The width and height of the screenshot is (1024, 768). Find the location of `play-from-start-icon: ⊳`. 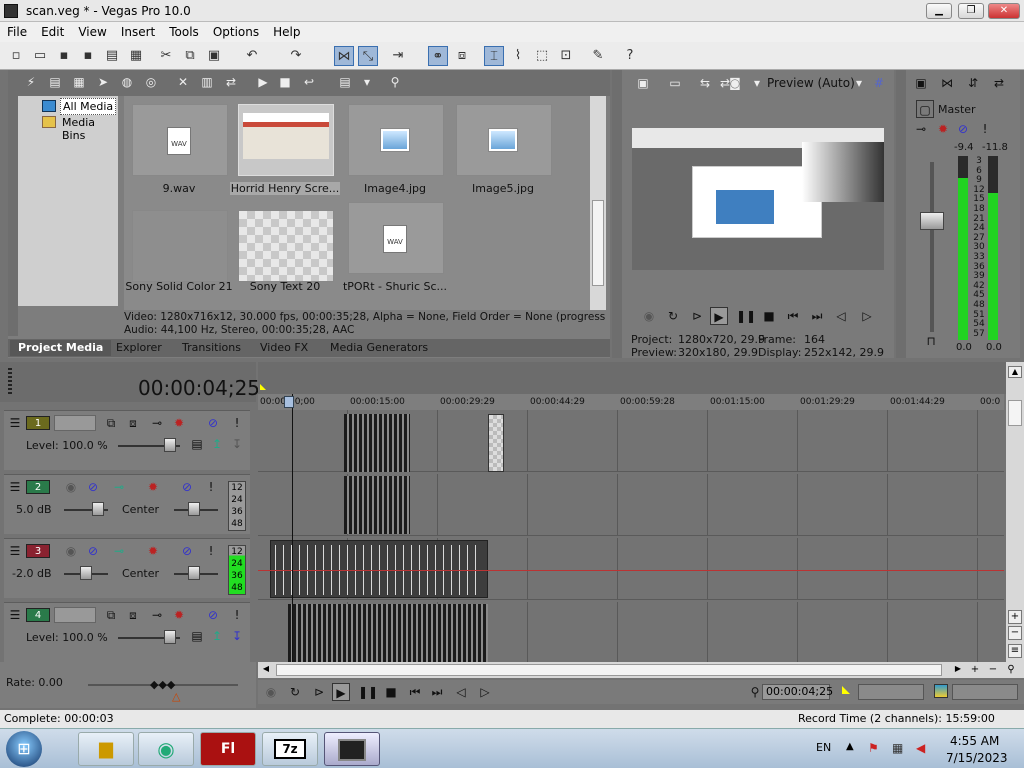

play-from-start-icon: ⊳ is located at coordinates (697, 316).